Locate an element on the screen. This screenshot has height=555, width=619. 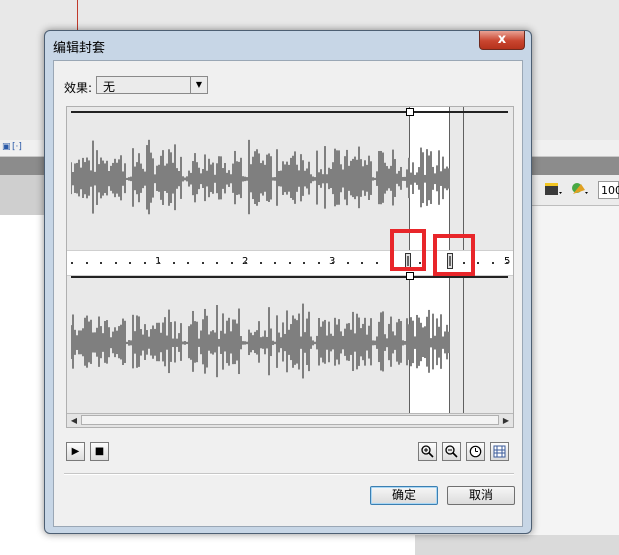
zoom-out-button is located at coordinates (451, 451).